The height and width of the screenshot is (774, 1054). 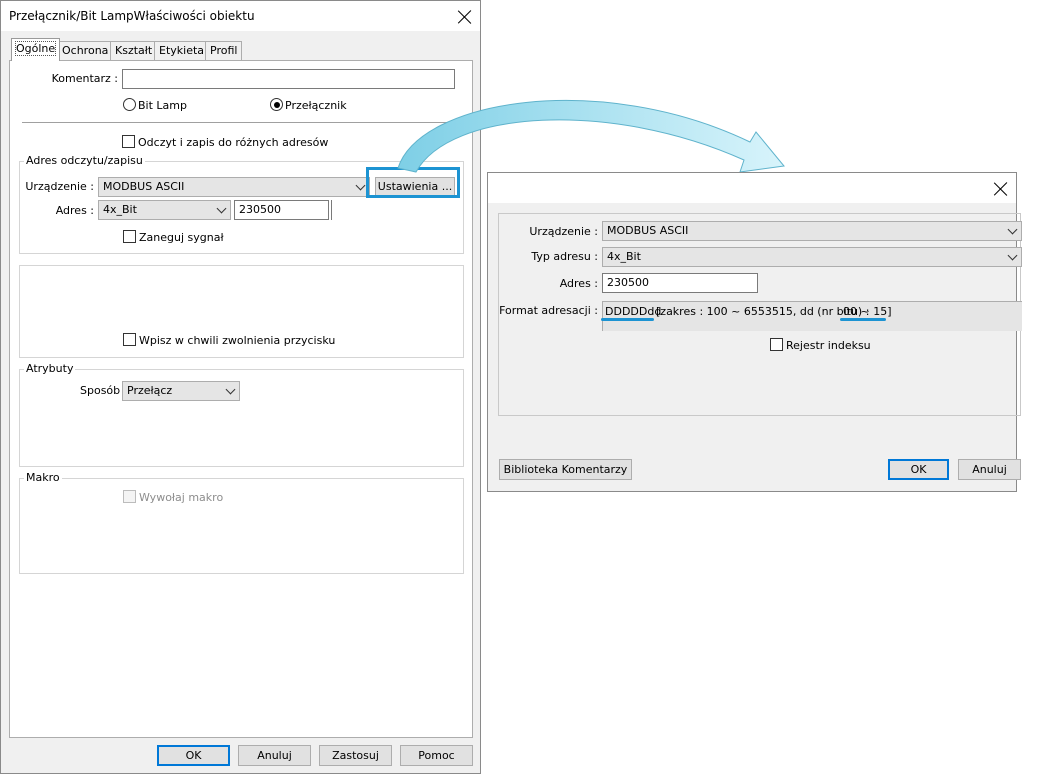 I want to click on macro-group-title: Makro, so click(x=43, y=477).